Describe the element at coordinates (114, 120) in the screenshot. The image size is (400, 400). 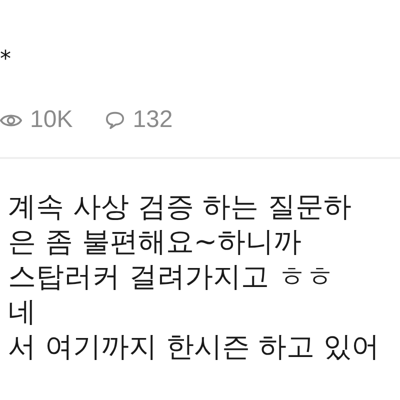
I see `speech-bubble-icon` at that location.